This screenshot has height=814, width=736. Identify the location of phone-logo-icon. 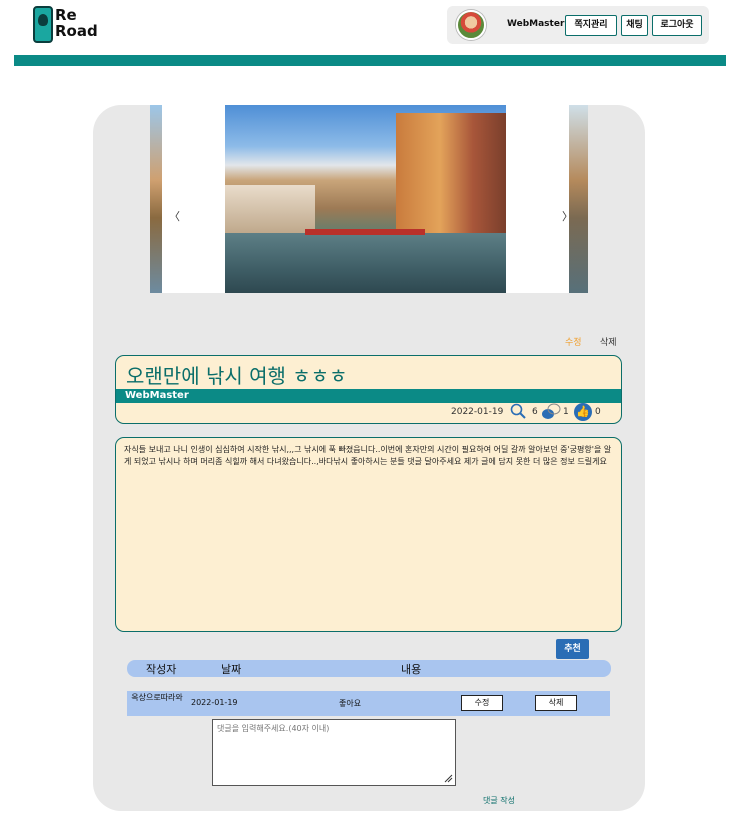
(43, 24).